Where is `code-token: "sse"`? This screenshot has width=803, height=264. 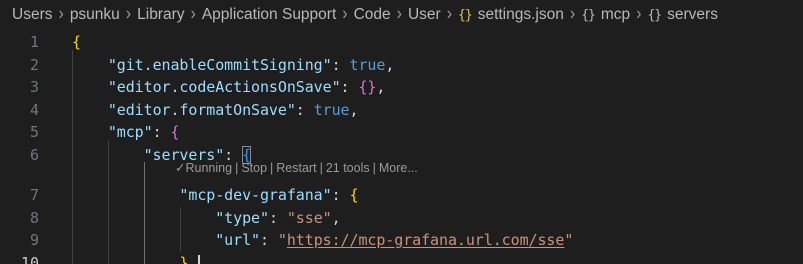 code-token: "sse" is located at coordinates (309, 218).